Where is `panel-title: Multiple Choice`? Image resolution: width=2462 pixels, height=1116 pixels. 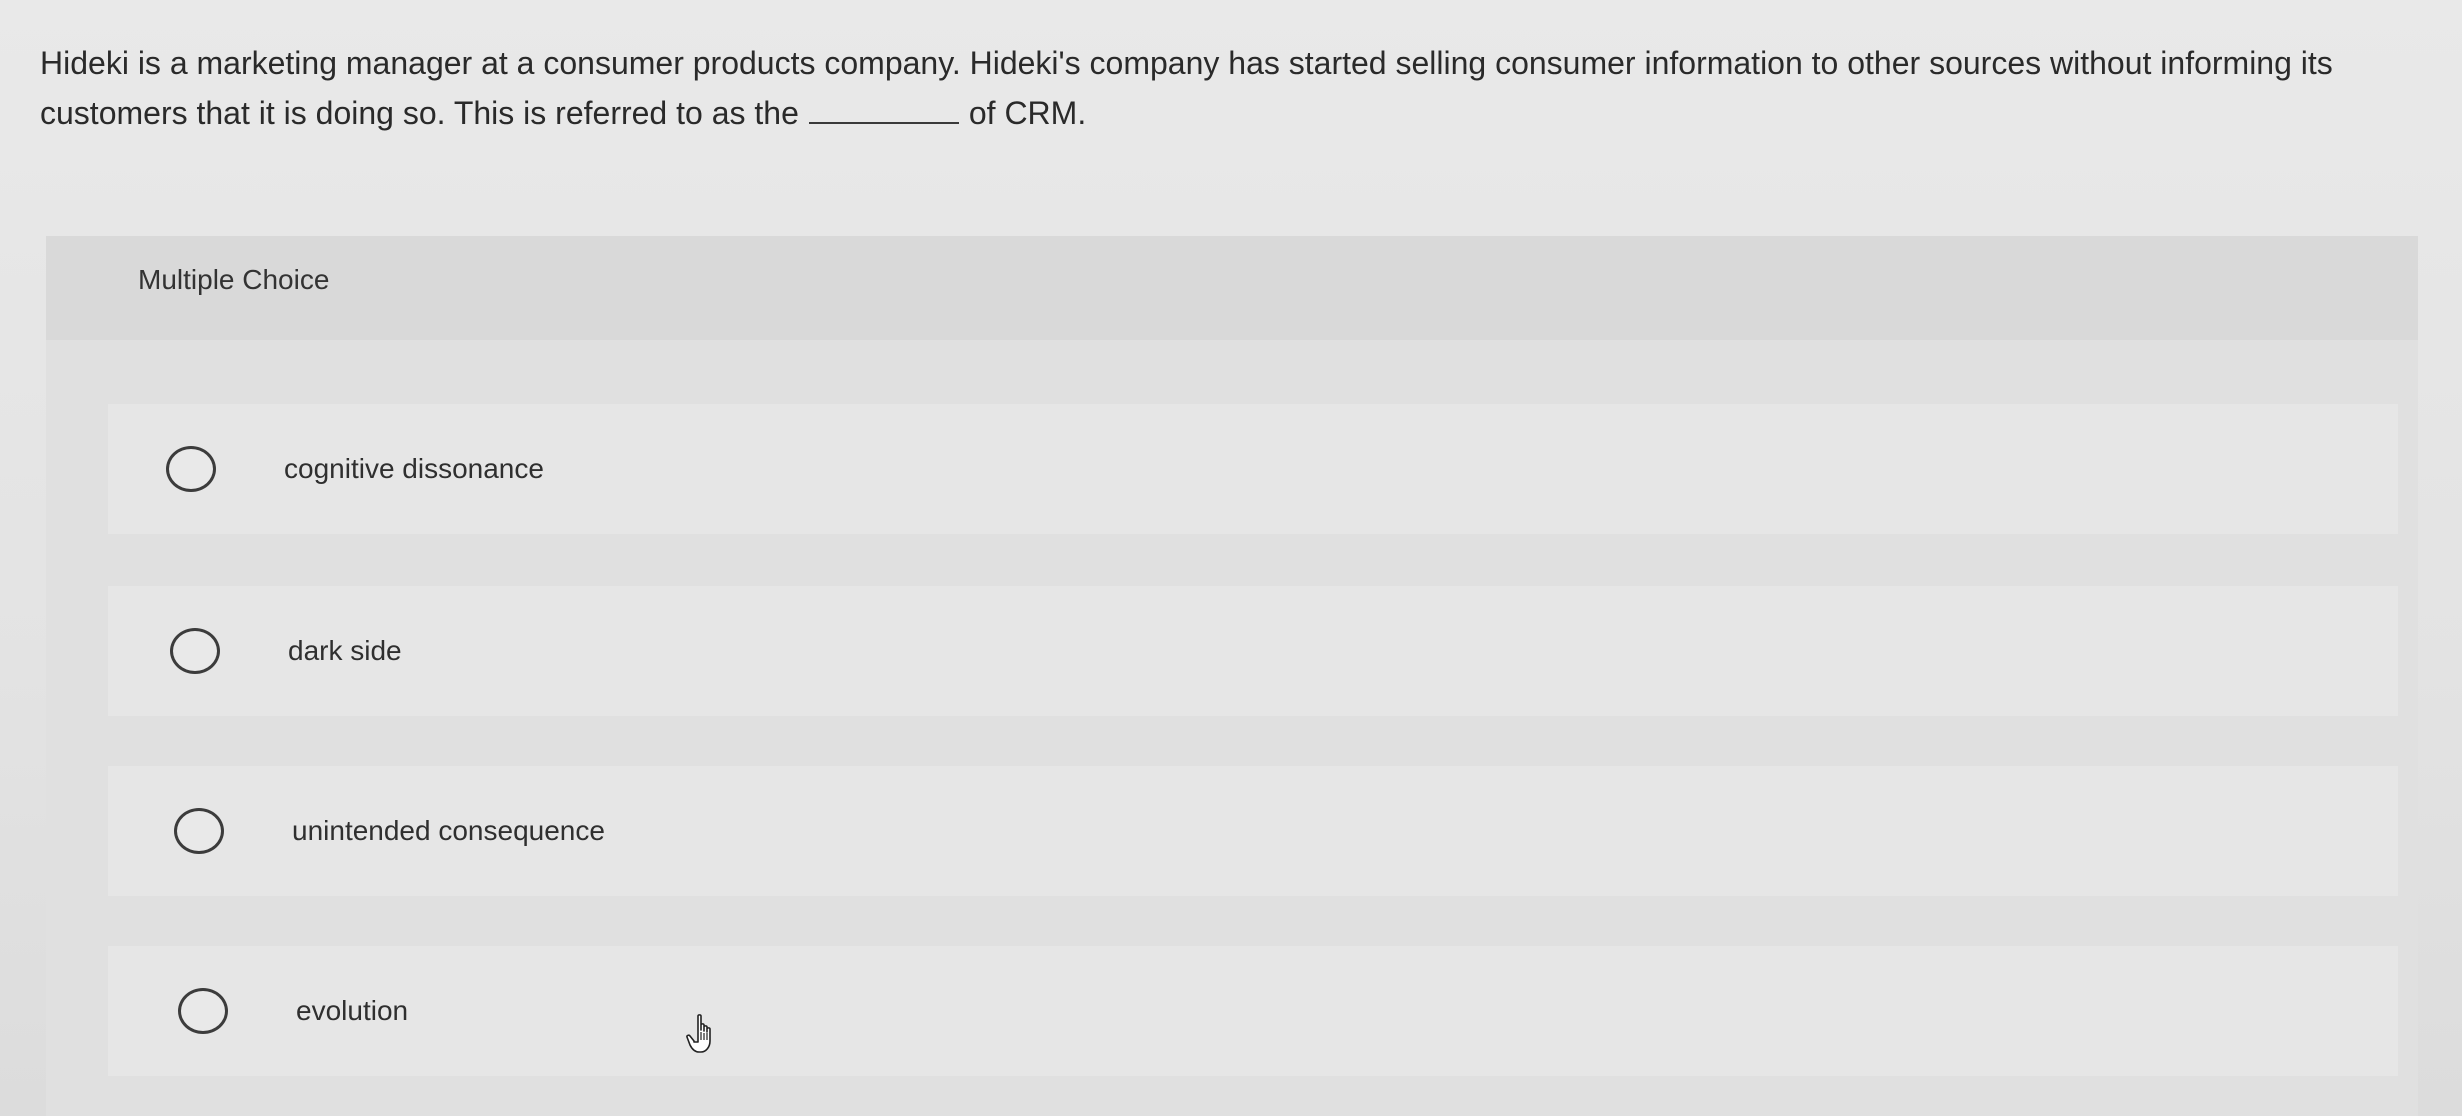
panel-title: Multiple Choice is located at coordinates (234, 279).